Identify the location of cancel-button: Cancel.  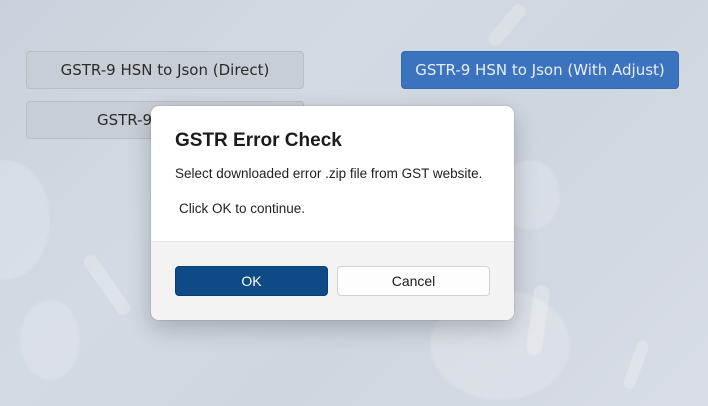
(413, 281).